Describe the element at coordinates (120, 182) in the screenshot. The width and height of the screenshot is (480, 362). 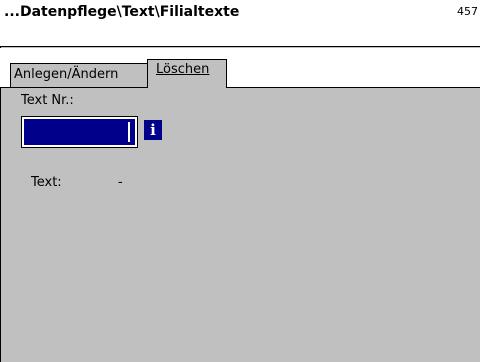
I see `text-value: -` at that location.